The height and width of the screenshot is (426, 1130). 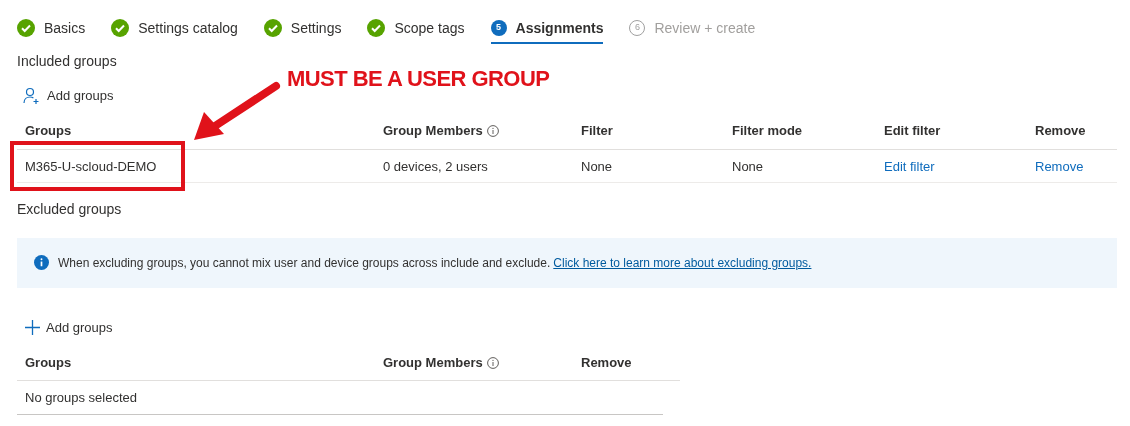 I want to click on wizard-step-tab: Settings, so click(x=302, y=30).